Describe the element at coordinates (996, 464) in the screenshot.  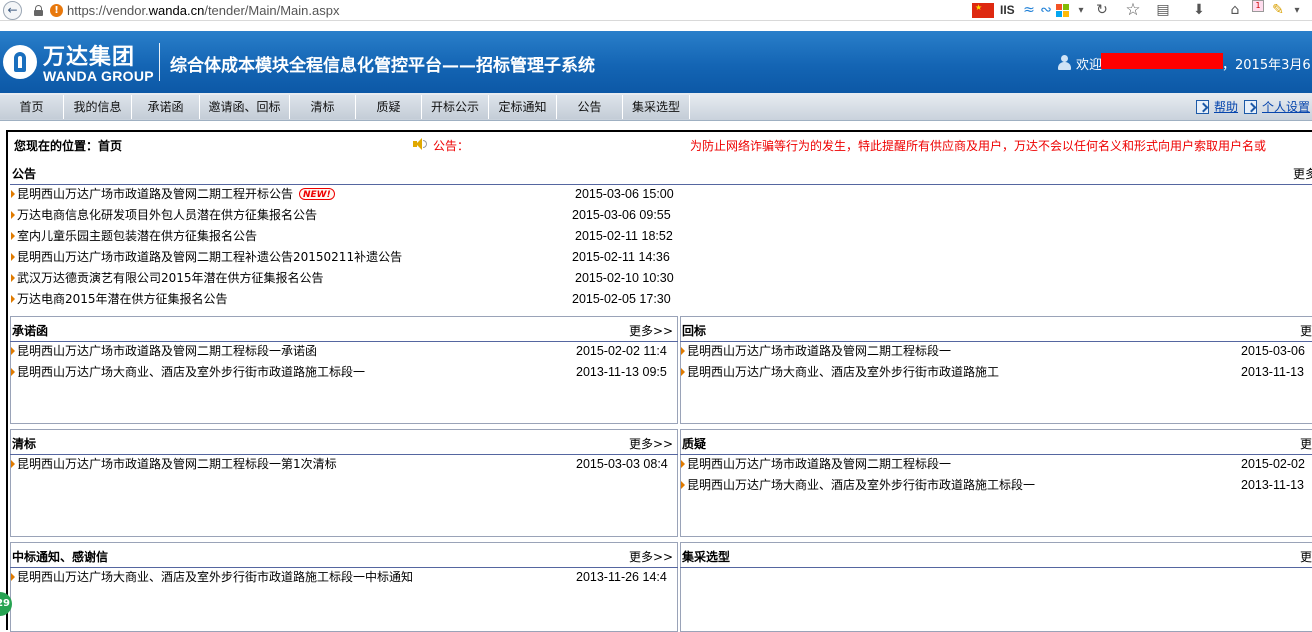
I see `list-item: 昆明西山万达广场市政道路及管网二期工程标段一 2015-02-02` at that location.